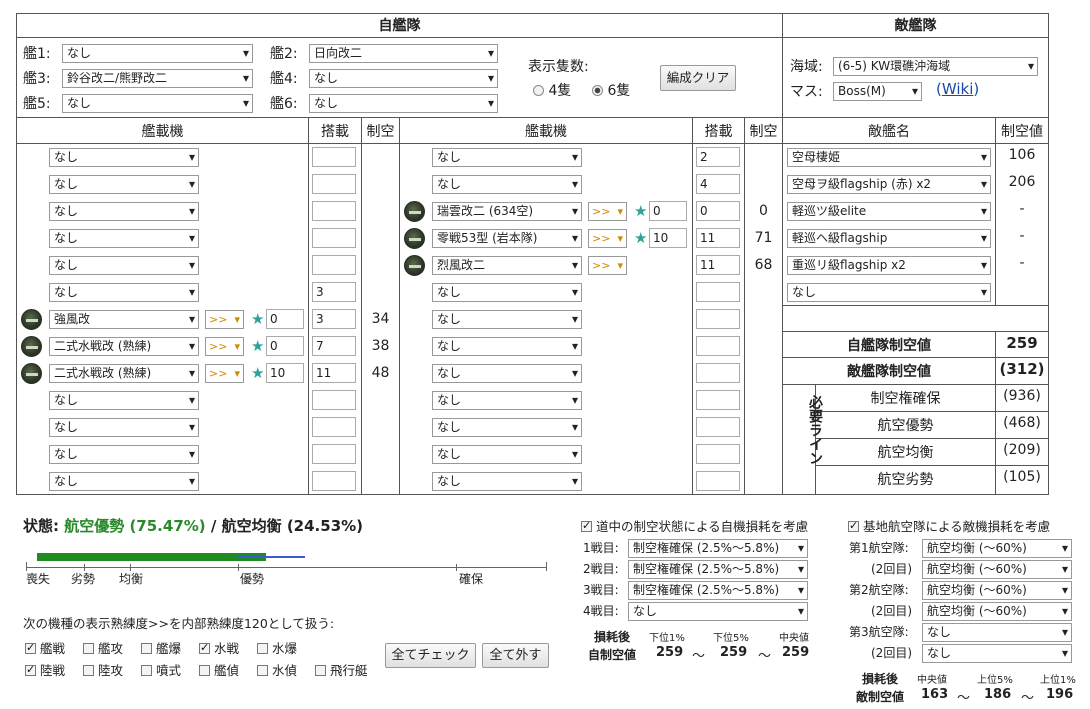 This screenshot has width=1090, height=709. What do you see at coordinates (889, 211) in the screenshot?
I see `enemy-select: 軽巡ツ級elite` at bounding box center [889, 211].